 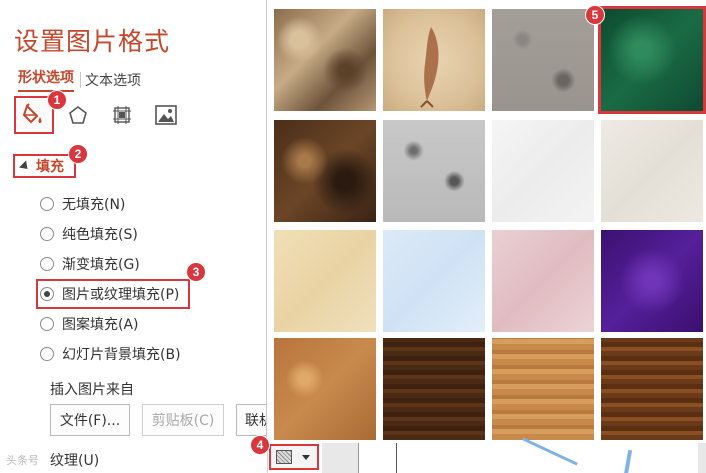 I want to click on radio-gradient-fill: 渐变填充(G), so click(x=115, y=264).